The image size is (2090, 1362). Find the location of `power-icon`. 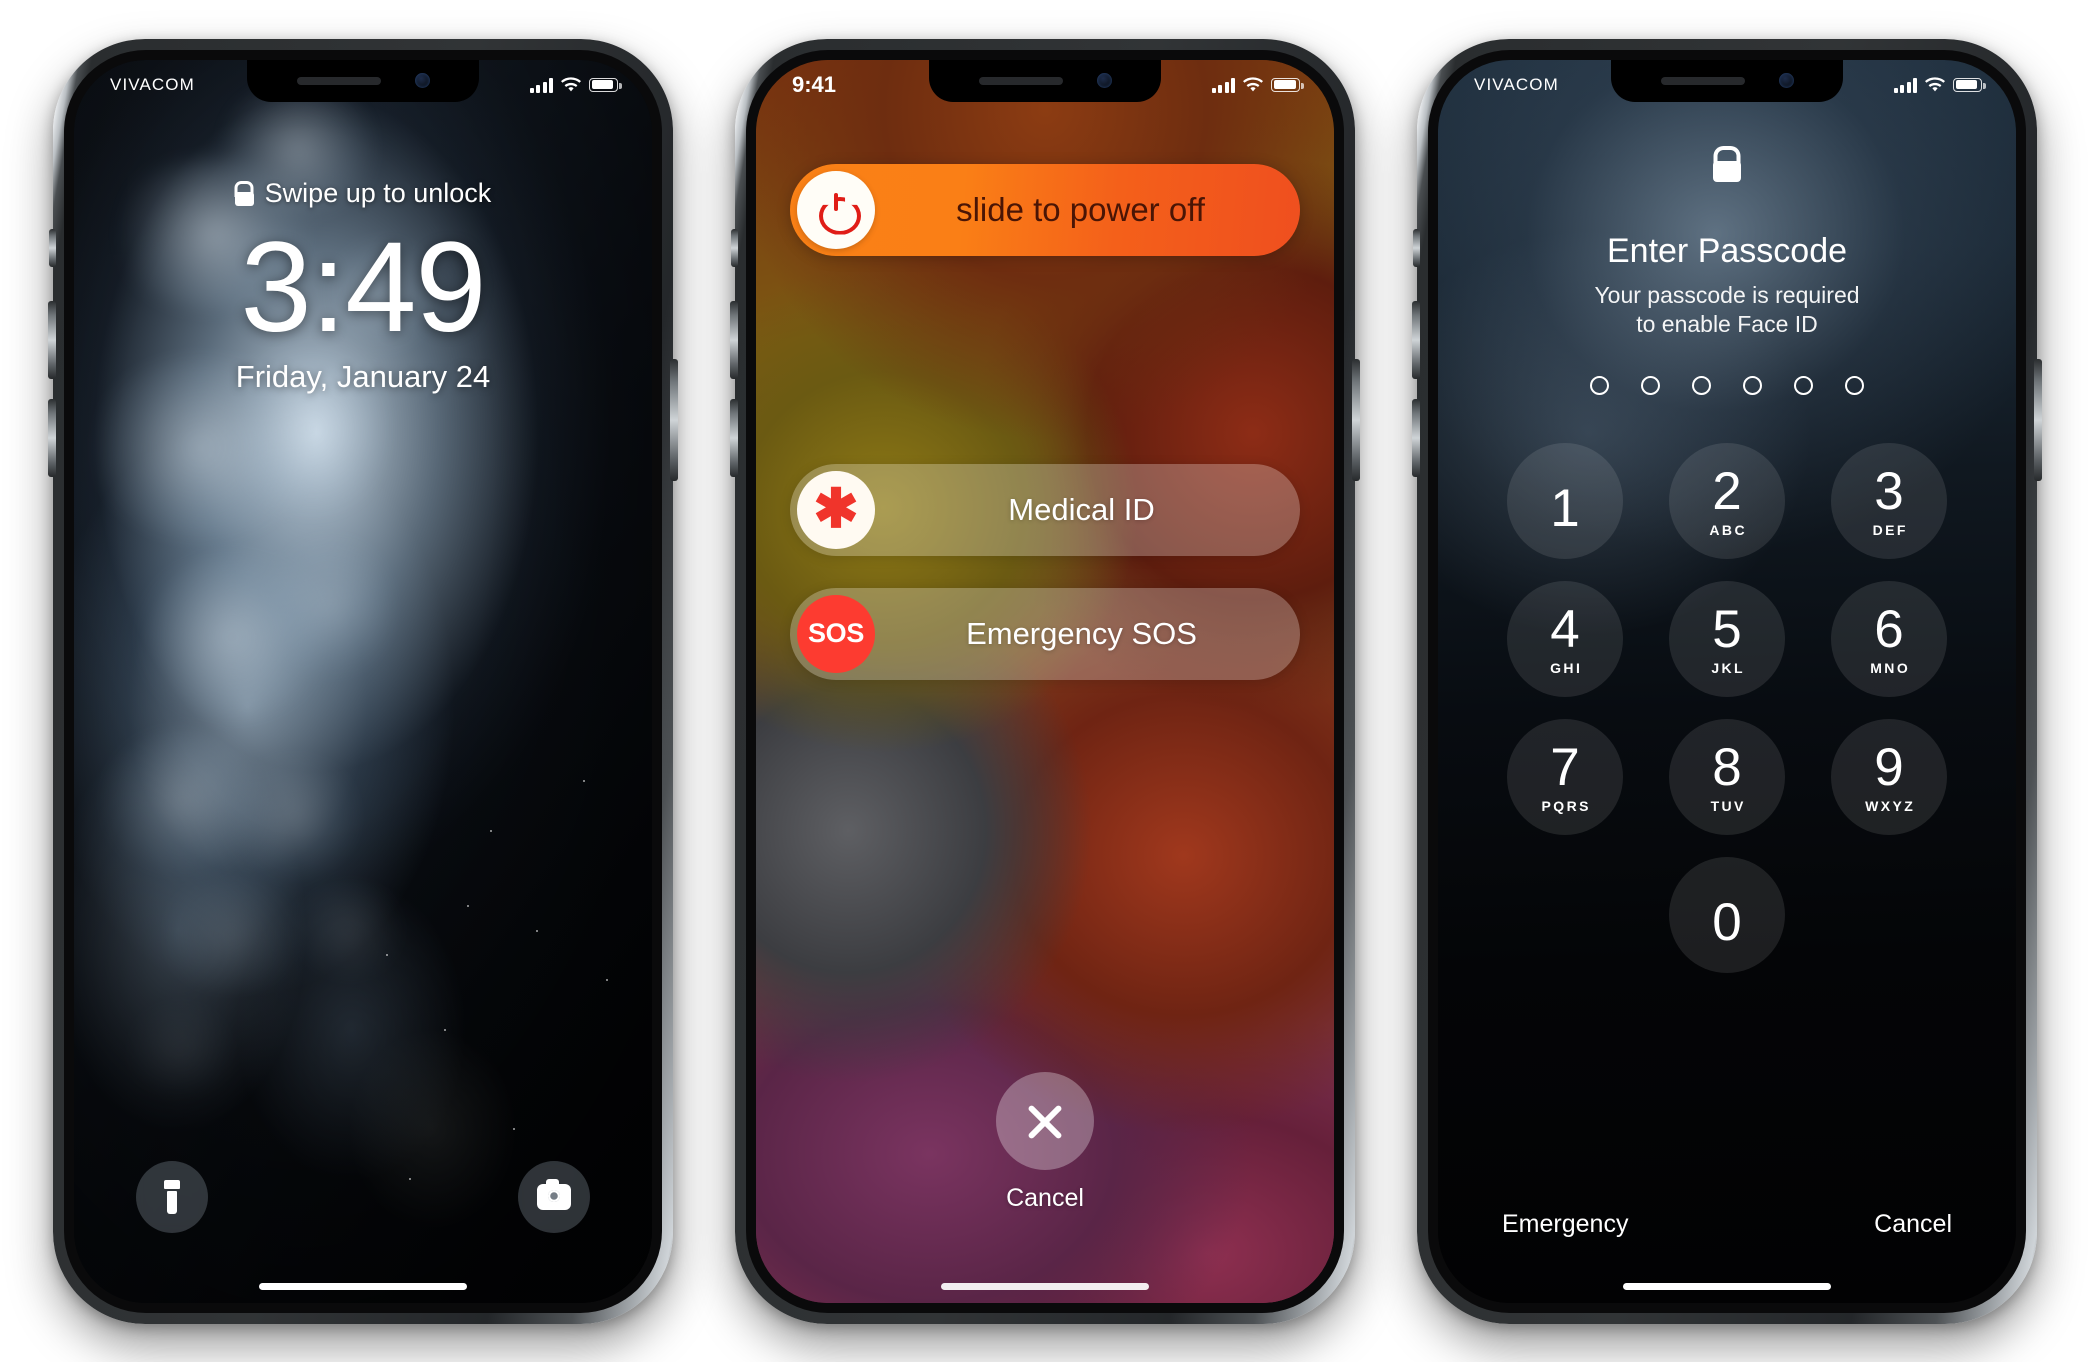

power-icon is located at coordinates (836, 209).